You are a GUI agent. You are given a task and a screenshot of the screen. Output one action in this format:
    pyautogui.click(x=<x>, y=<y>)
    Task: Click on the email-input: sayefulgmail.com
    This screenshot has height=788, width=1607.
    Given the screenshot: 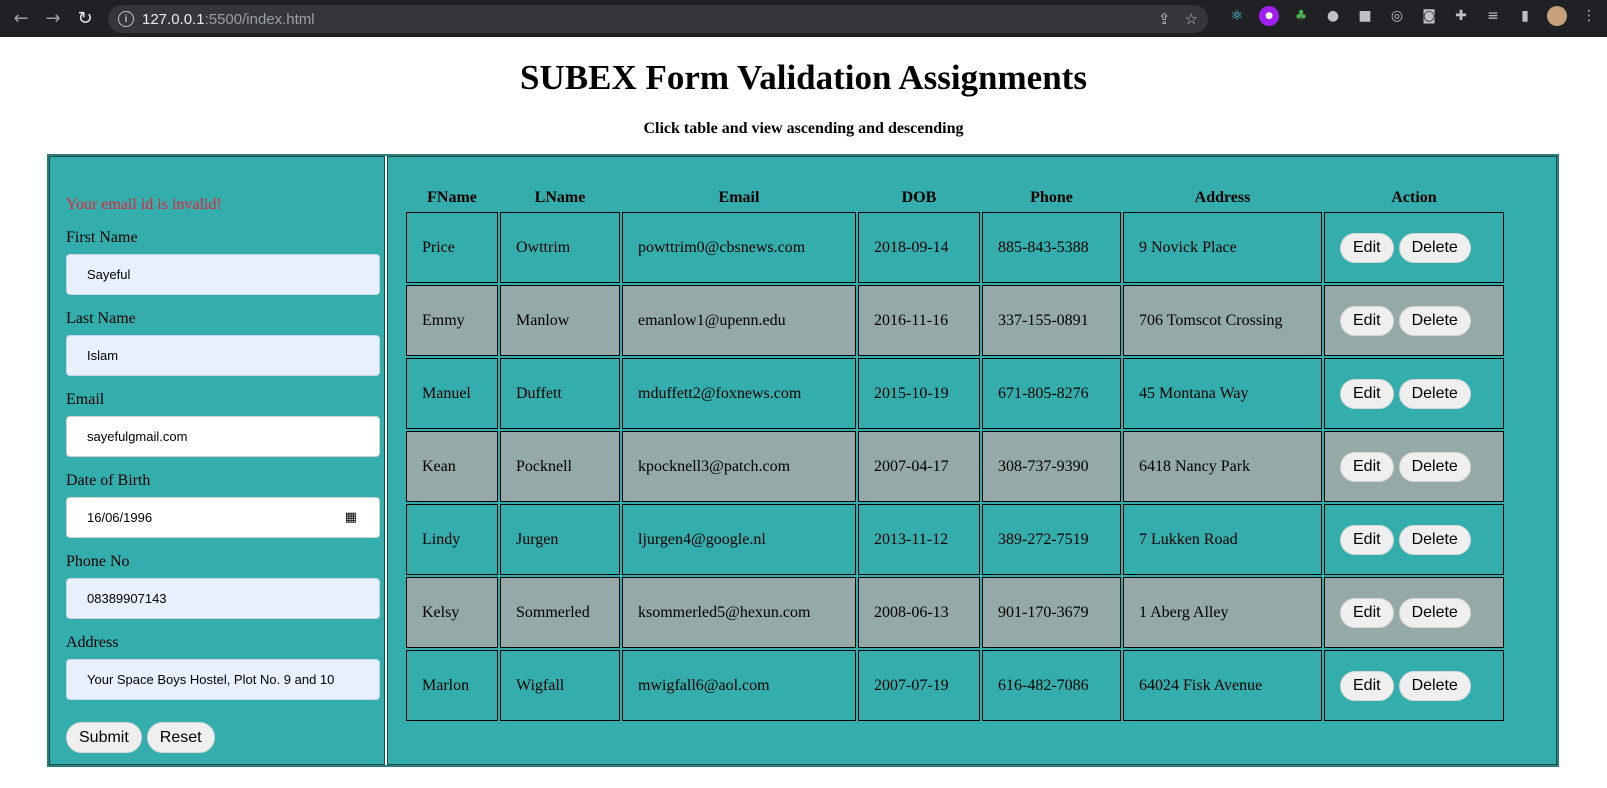 What is the action you would take?
    pyautogui.click(x=223, y=436)
    